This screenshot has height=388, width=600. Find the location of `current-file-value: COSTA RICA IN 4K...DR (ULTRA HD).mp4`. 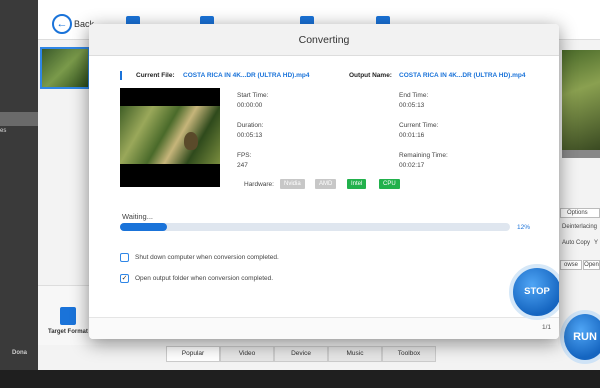

current-file-value: COSTA RICA IN 4K...DR (ULTRA HD).mp4 is located at coordinates (246, 75).